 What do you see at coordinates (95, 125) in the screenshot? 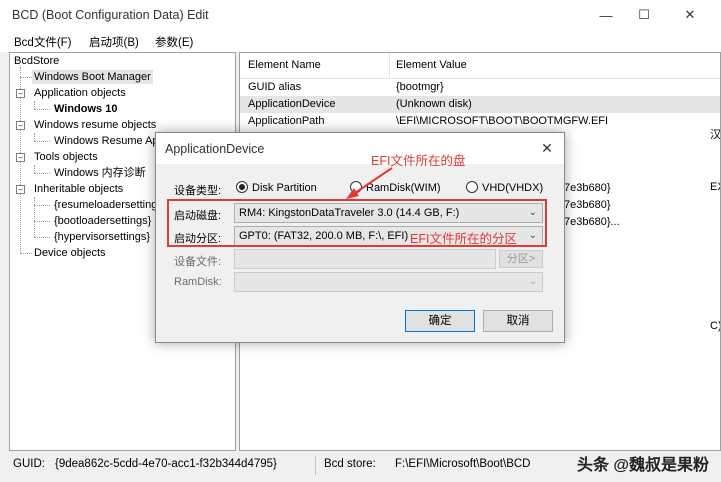
I see `tree-item-resume-objects: Windows resume objects` at bounding box center [95, 125].